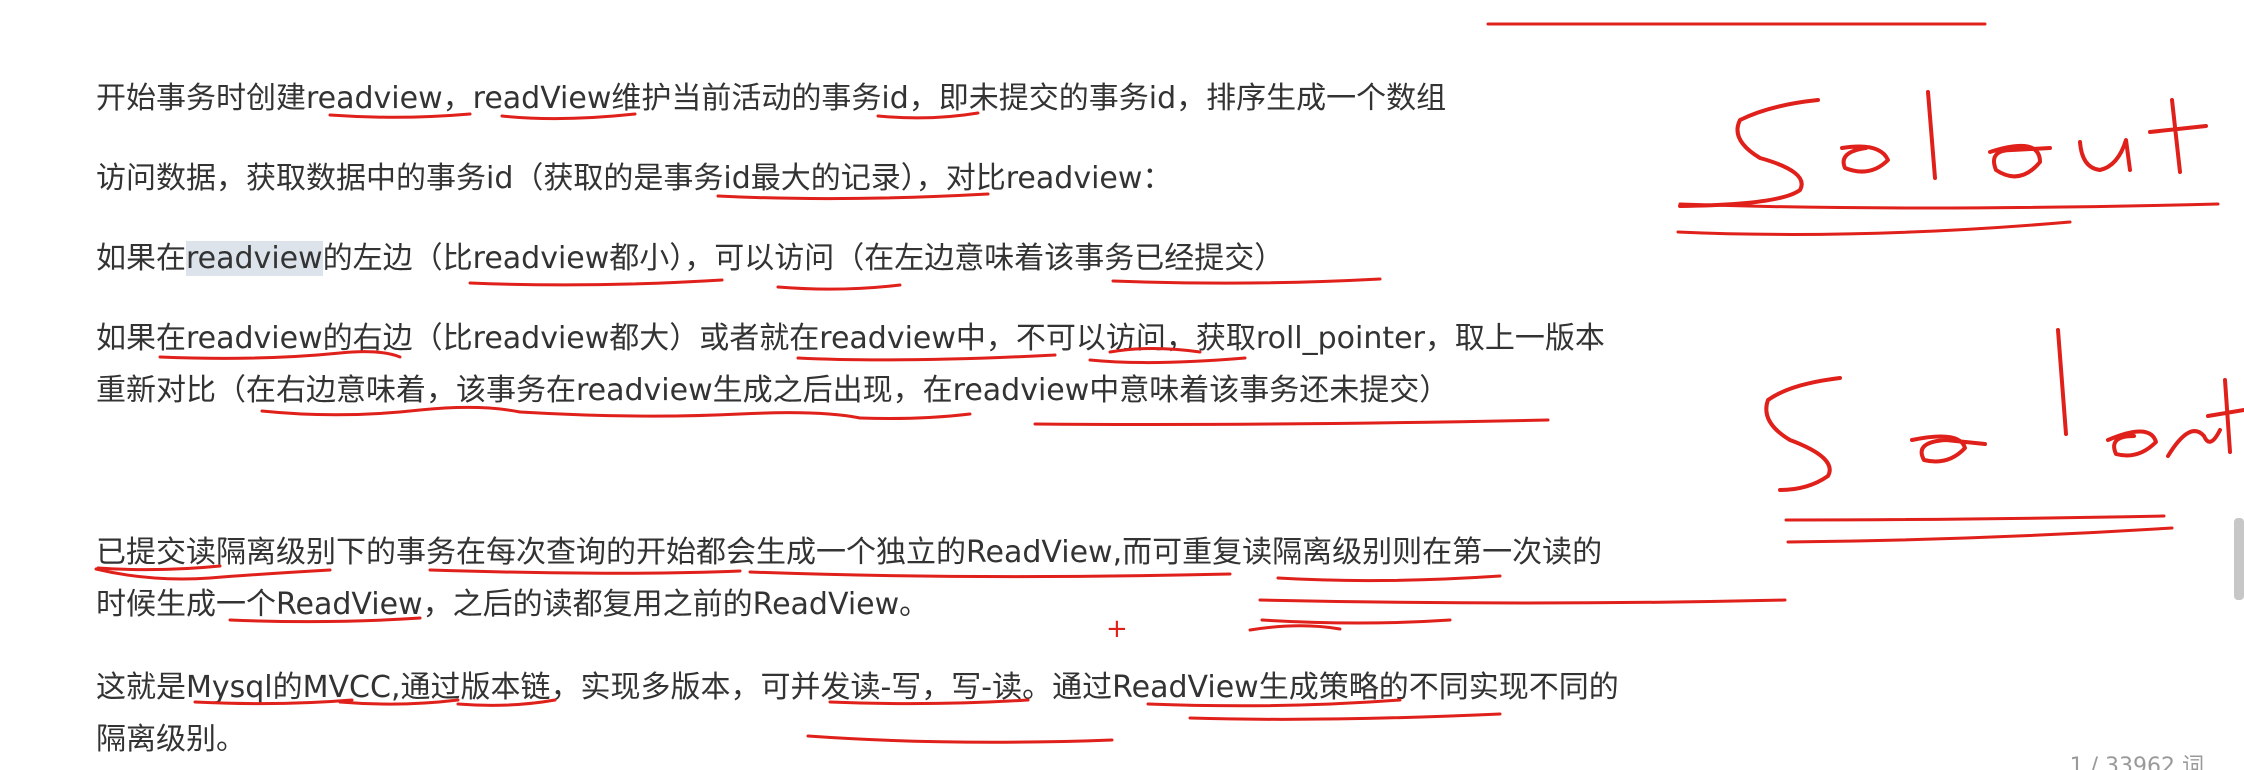  What do you see at coordinates (141, 258) in the screenshot?
I see `text-segment: 如果在` at bounding box center [141, 258].